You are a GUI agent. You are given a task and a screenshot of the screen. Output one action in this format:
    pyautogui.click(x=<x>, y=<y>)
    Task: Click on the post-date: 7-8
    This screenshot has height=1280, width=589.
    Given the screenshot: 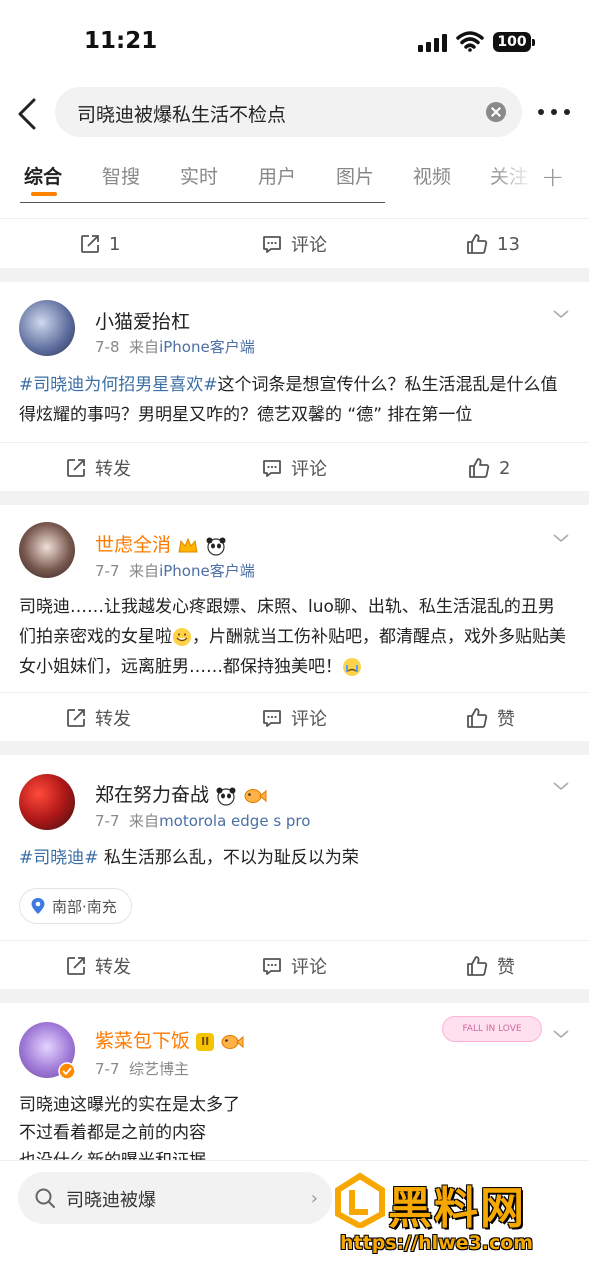 What is the action you would take?
    pyautogui.click(x=107, y=347)
    